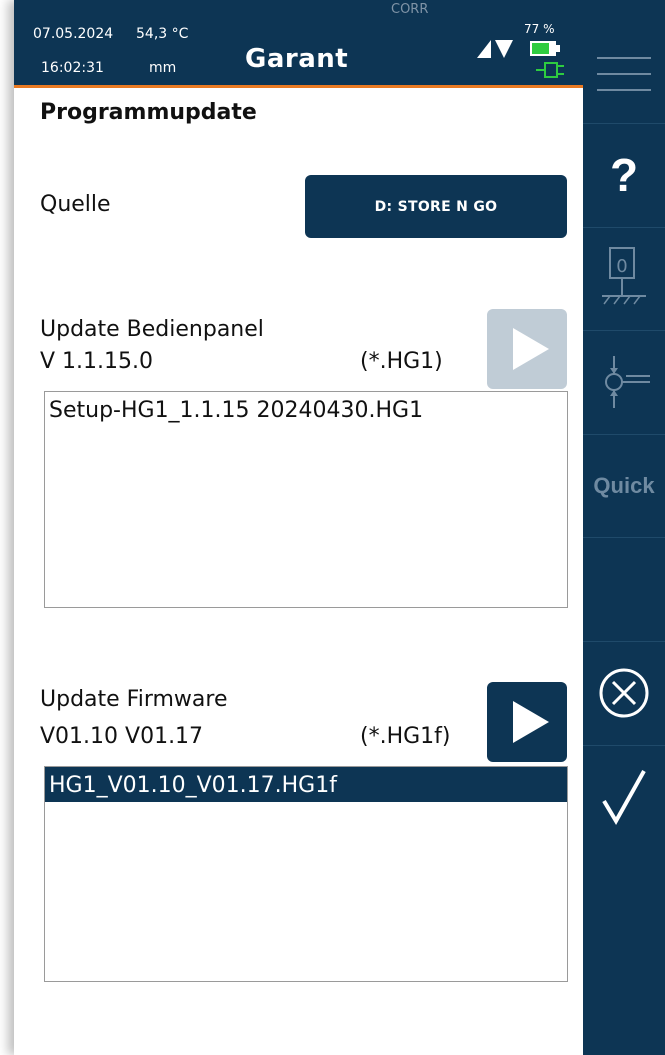  What do you see at coordinates (550, 70) in the screenshot?
I see `power-plug-icon` at bounding box center [550, 70].